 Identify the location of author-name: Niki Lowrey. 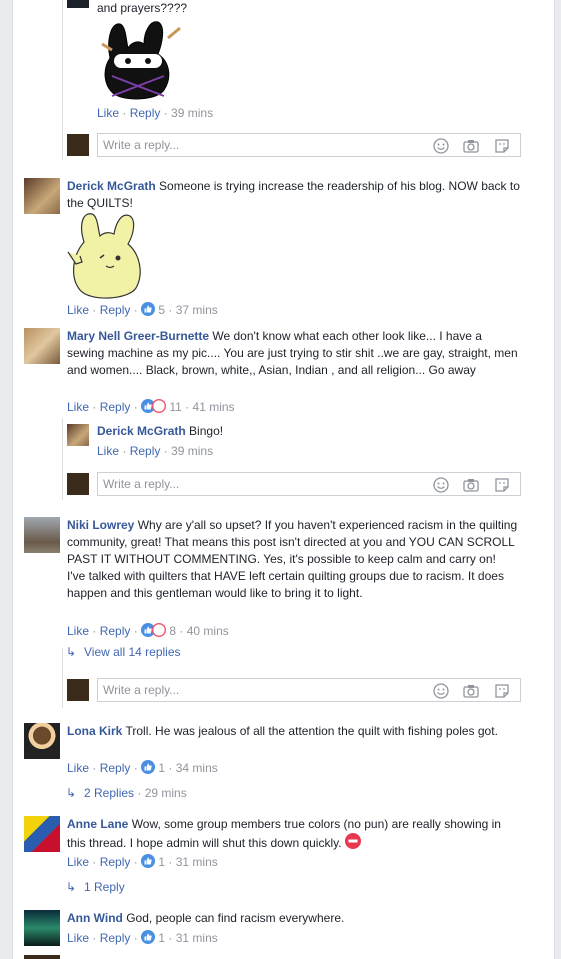
(100, 525).